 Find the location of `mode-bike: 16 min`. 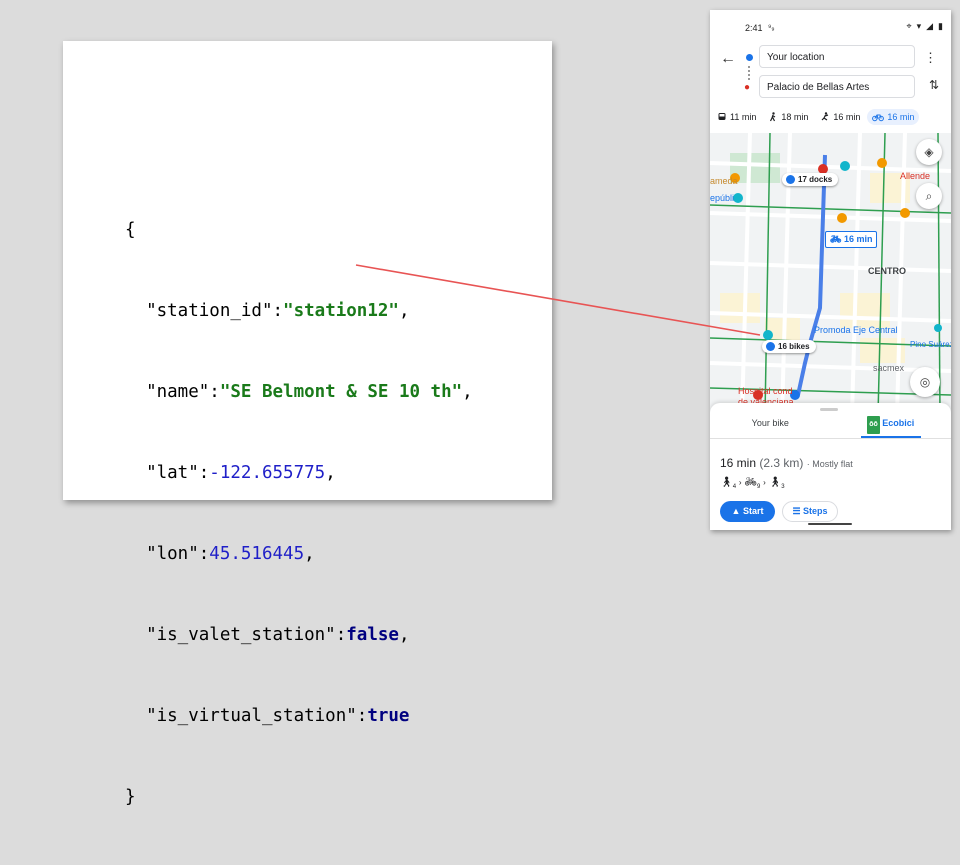

mode-bike: 16 min is located at coordinates (893, 117).